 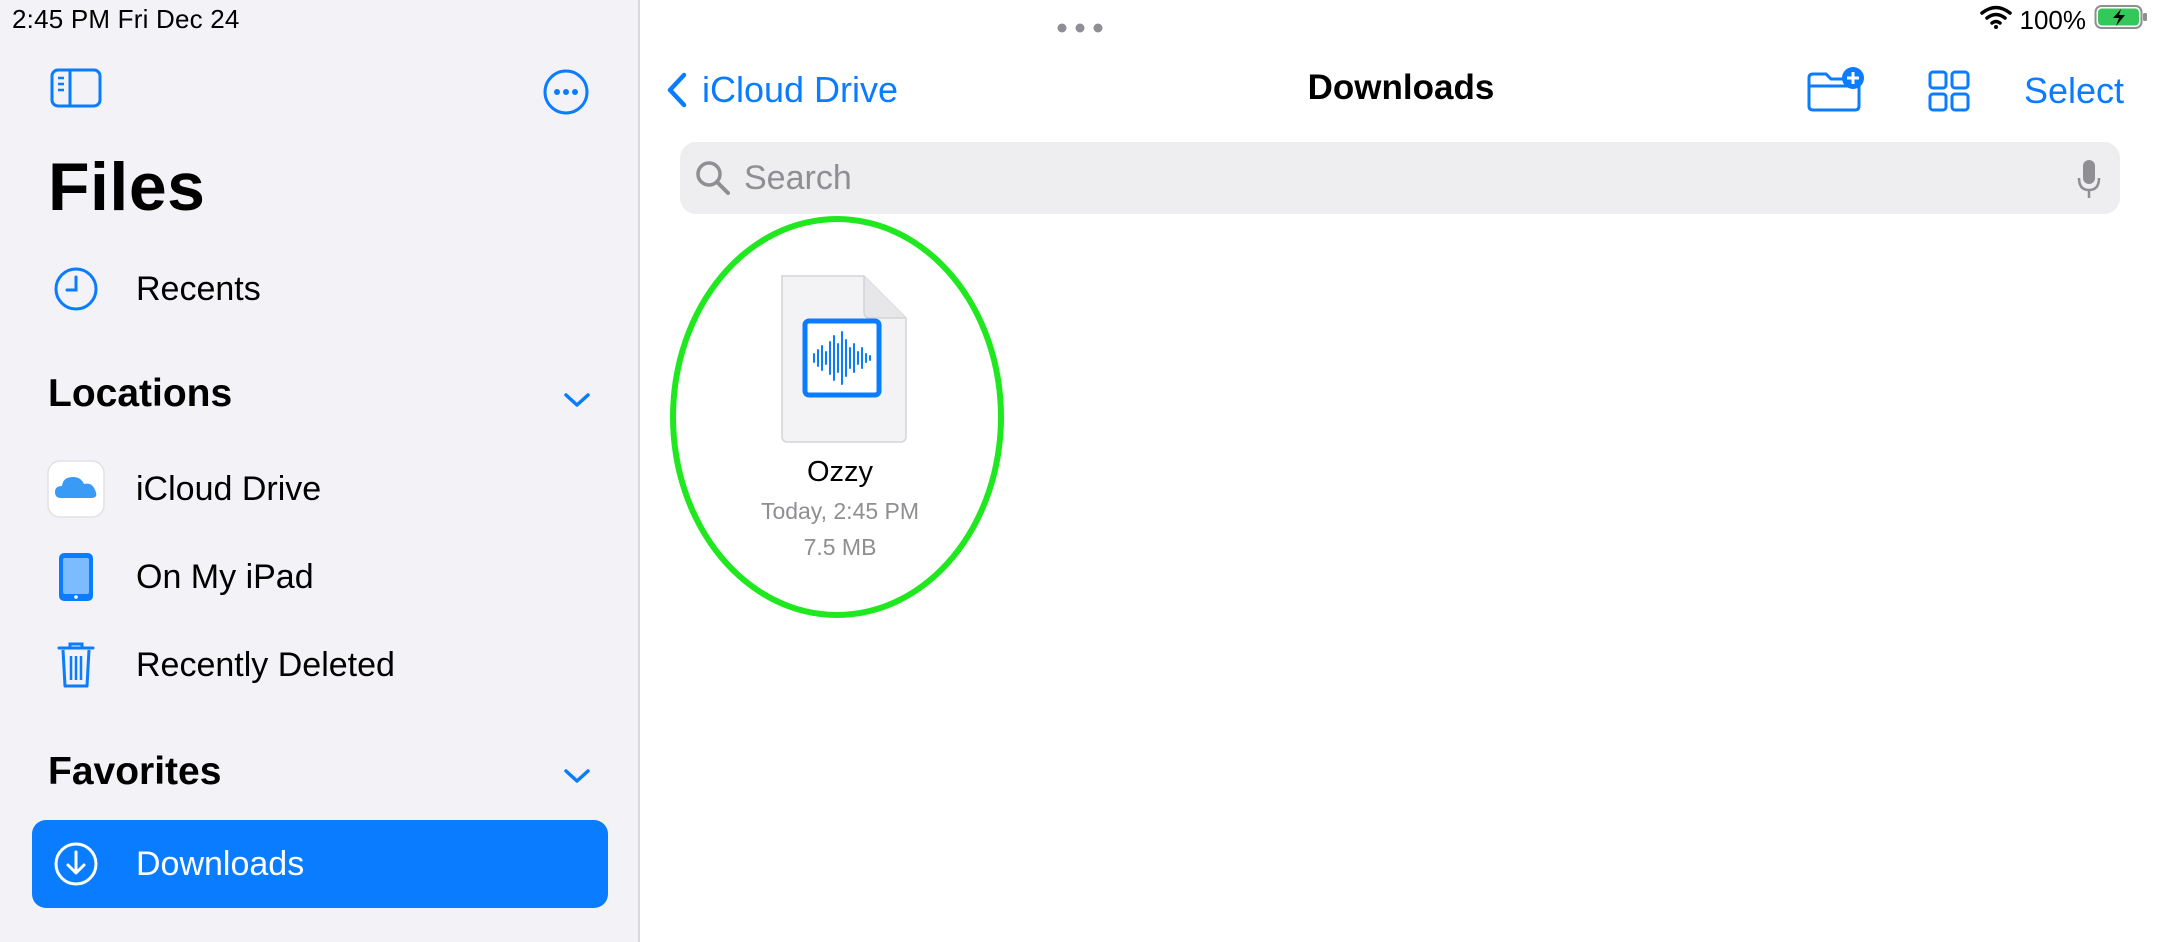 I want to click on trash-icon, so click(x=76, y=665).